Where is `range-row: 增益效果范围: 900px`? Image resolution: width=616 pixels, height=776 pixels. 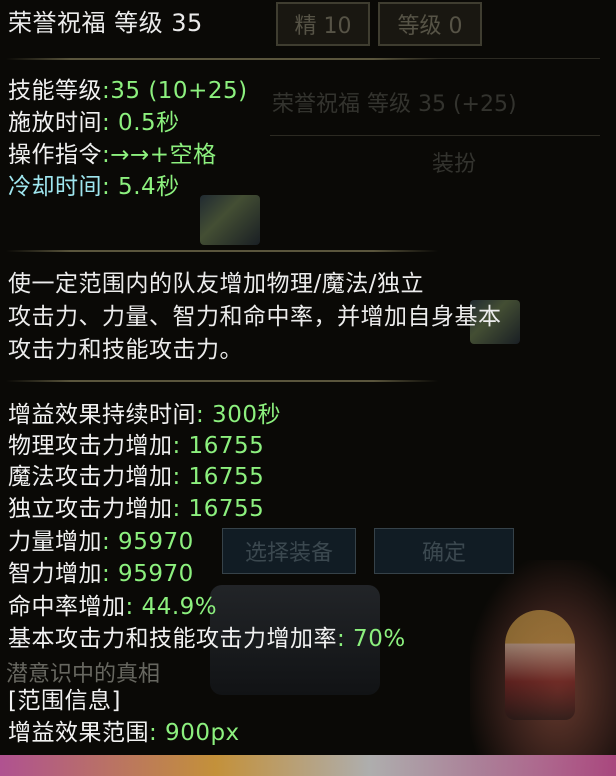 range-row: 增益效果范围: 900px is located at coordinates (124, 733).